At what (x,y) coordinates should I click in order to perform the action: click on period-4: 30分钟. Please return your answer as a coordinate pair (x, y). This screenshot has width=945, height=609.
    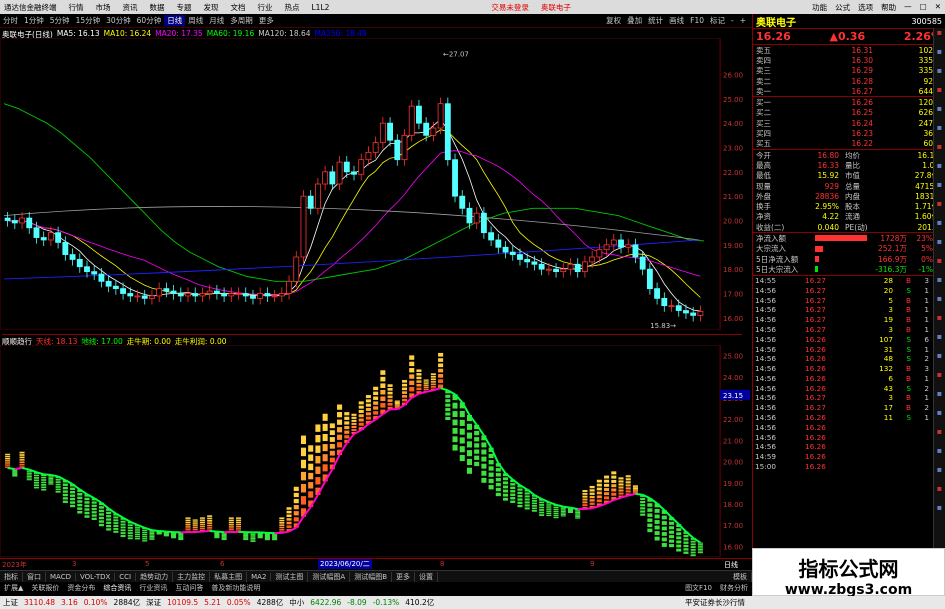
    Looking at the image, I should click on (118, 20).